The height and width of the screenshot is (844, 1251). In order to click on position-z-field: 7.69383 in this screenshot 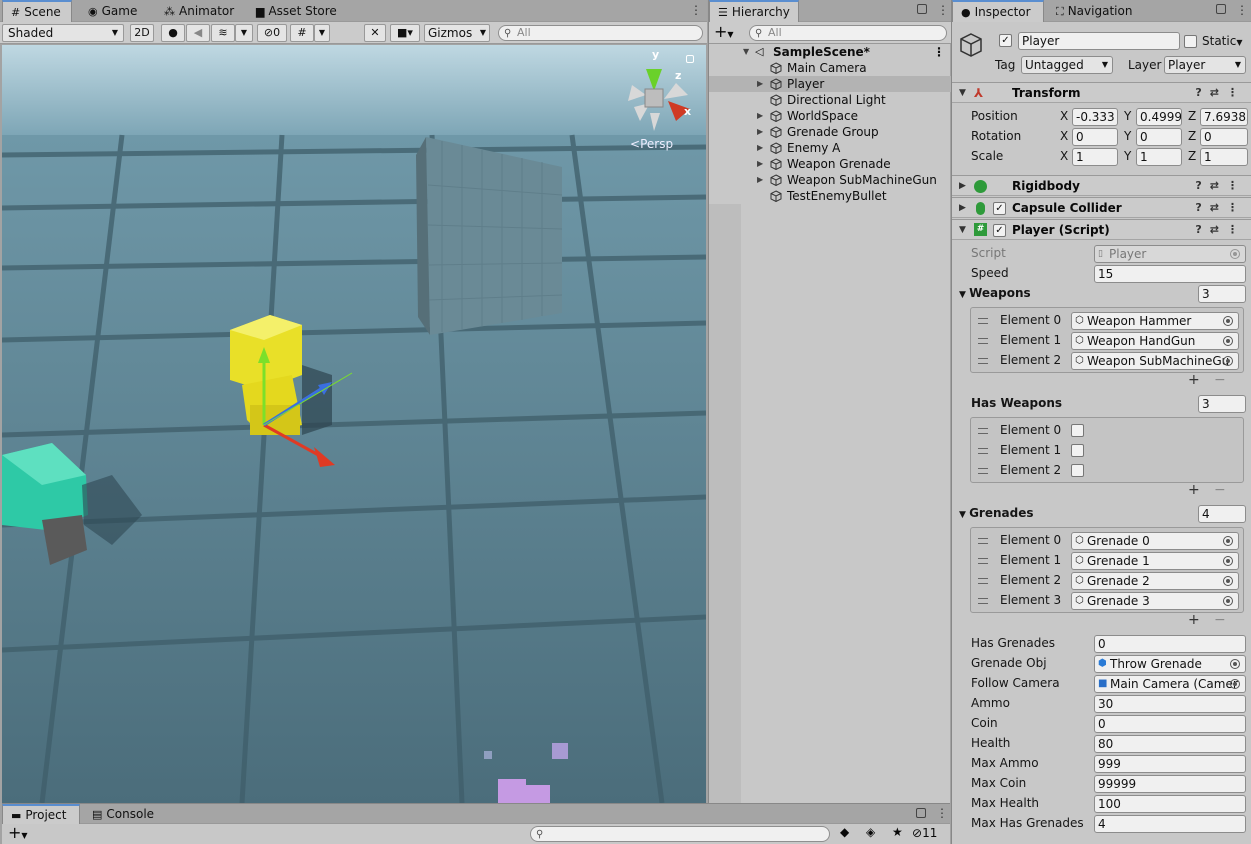, I will do `click(1224, 117)`.